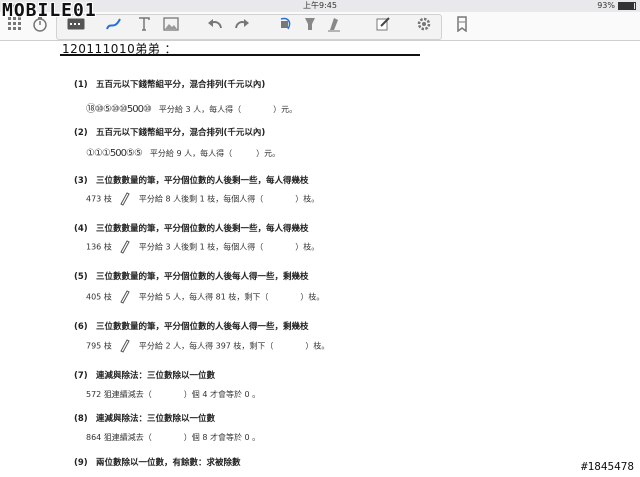 This screenshot has height=477, width=640. Describe the element at coordinates (462, 24) in the screenshot. I see `bookmark-icon` at that location.